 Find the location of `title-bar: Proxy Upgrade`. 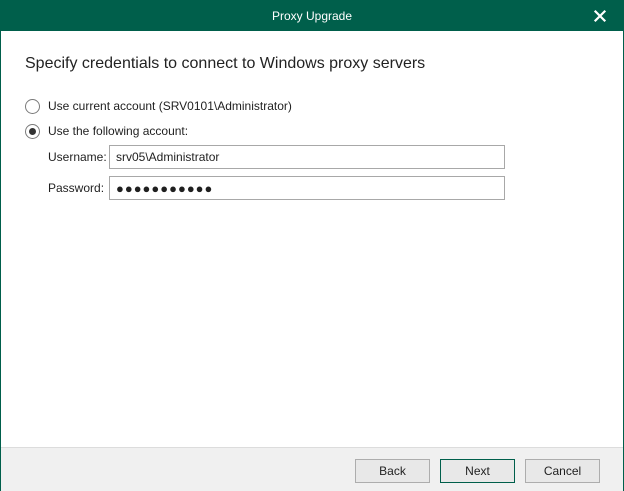

title-bar: Proxy Upgrade is located at coordinates (312, 16).